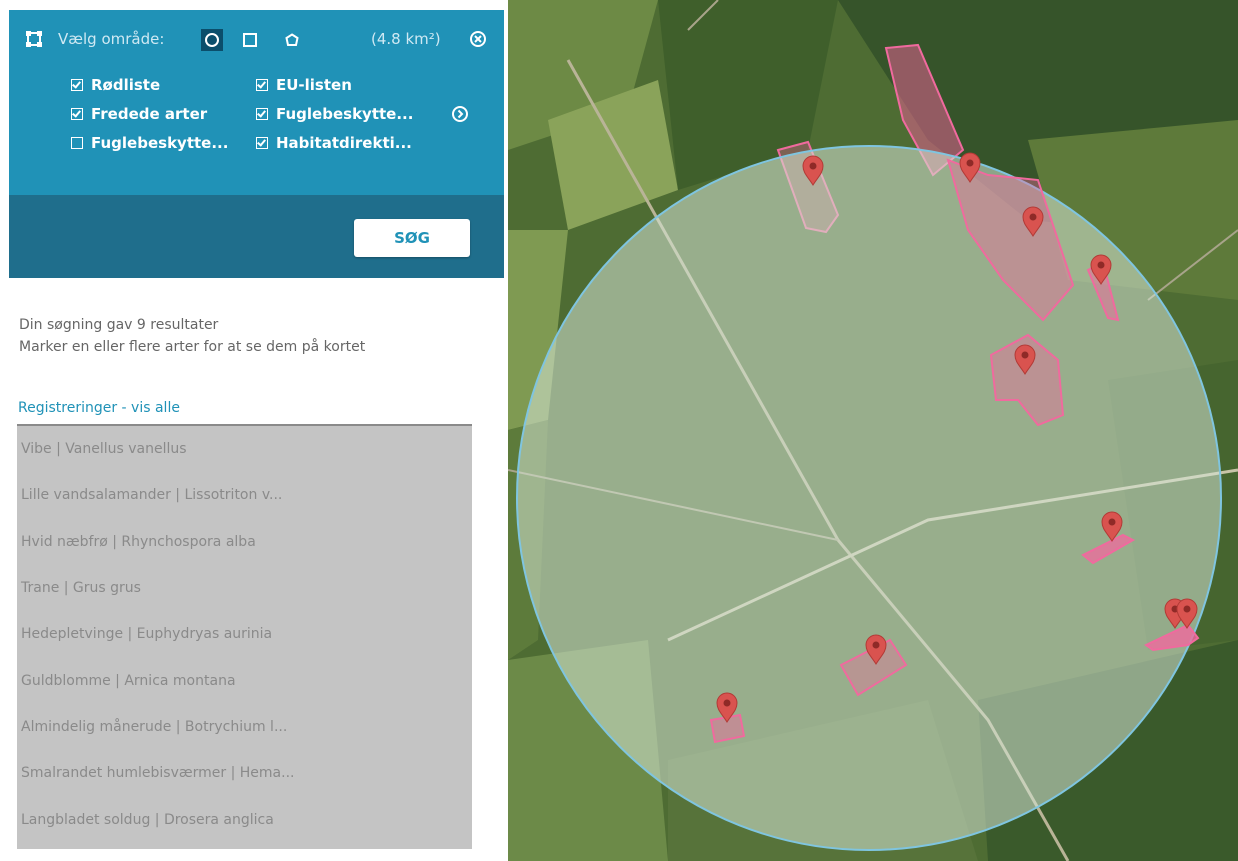 The height and width of the screenshot is (861, 1238). I want to click on square-shape-icon, so click(250, 40).